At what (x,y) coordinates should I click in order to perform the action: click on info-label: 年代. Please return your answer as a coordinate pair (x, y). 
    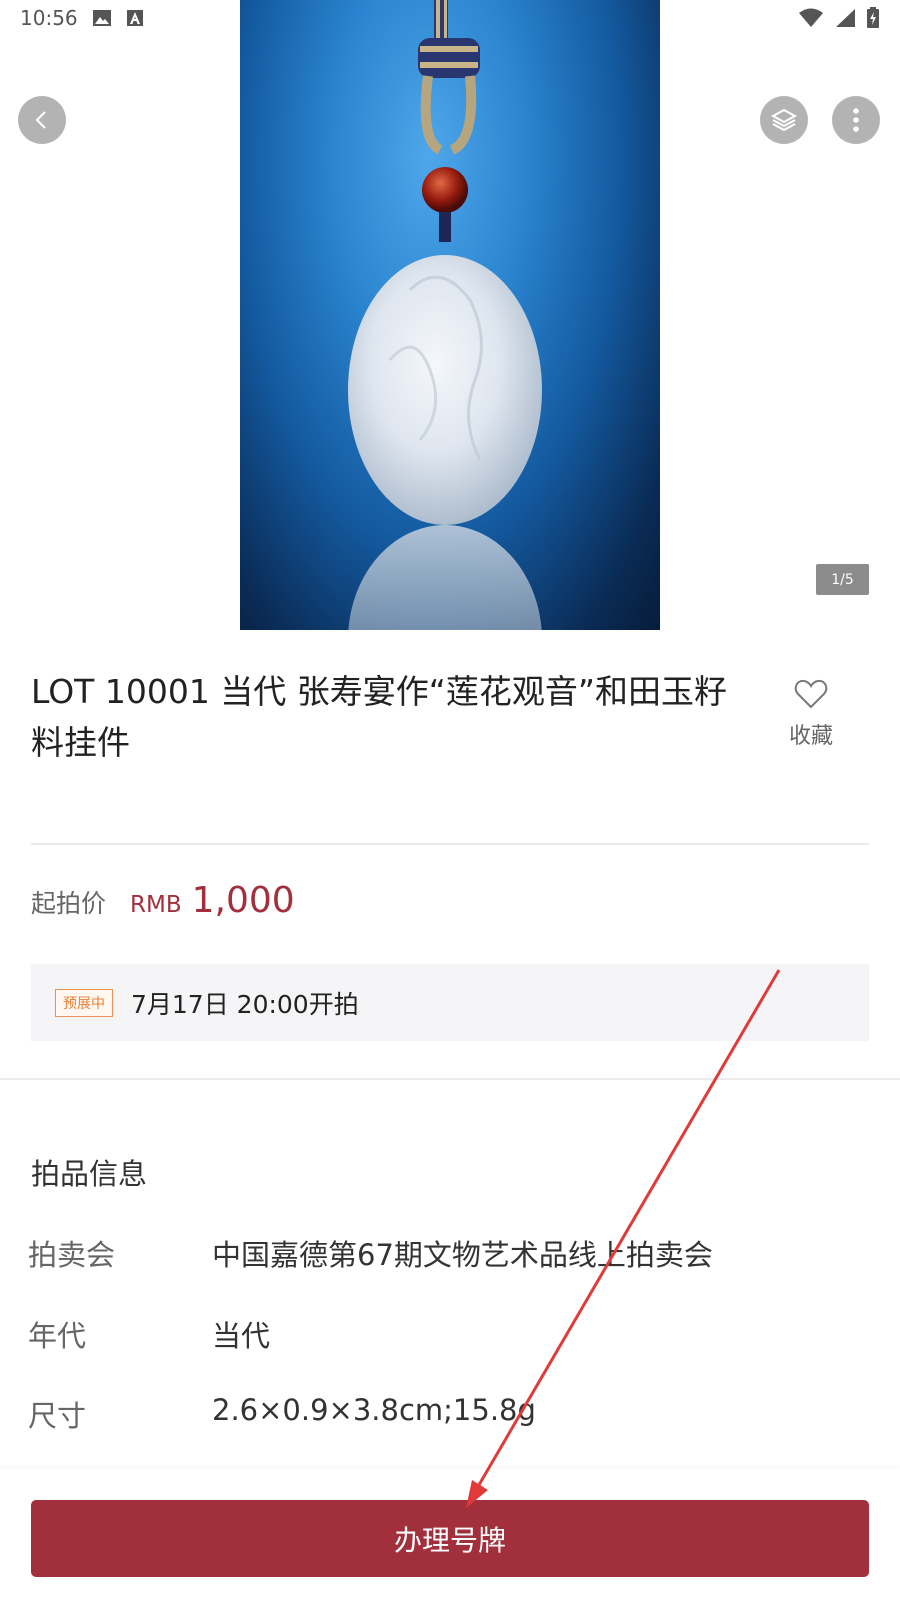
    Looking at the image, I should click on (57, 1336).